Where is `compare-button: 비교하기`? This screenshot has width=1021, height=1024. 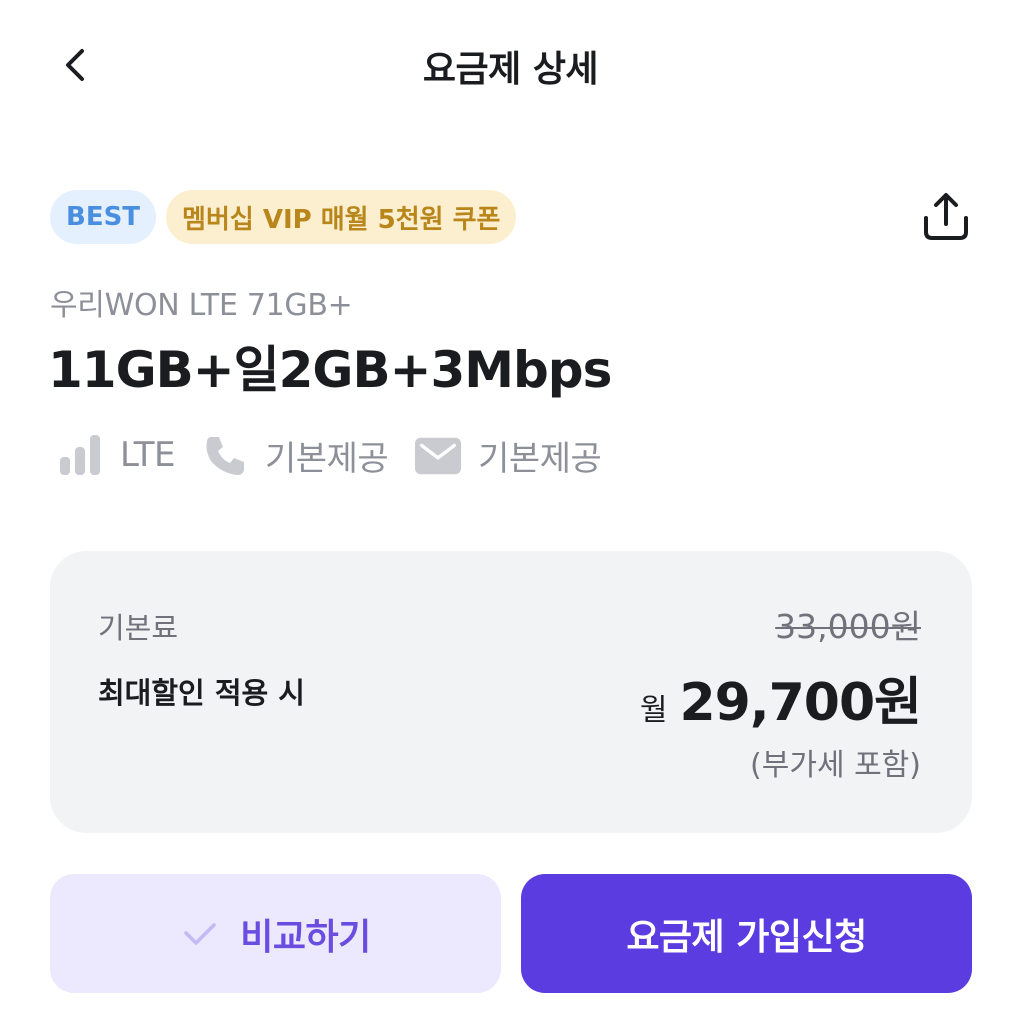
compare-button: 비교하기 is located at coordinates (275, 933).